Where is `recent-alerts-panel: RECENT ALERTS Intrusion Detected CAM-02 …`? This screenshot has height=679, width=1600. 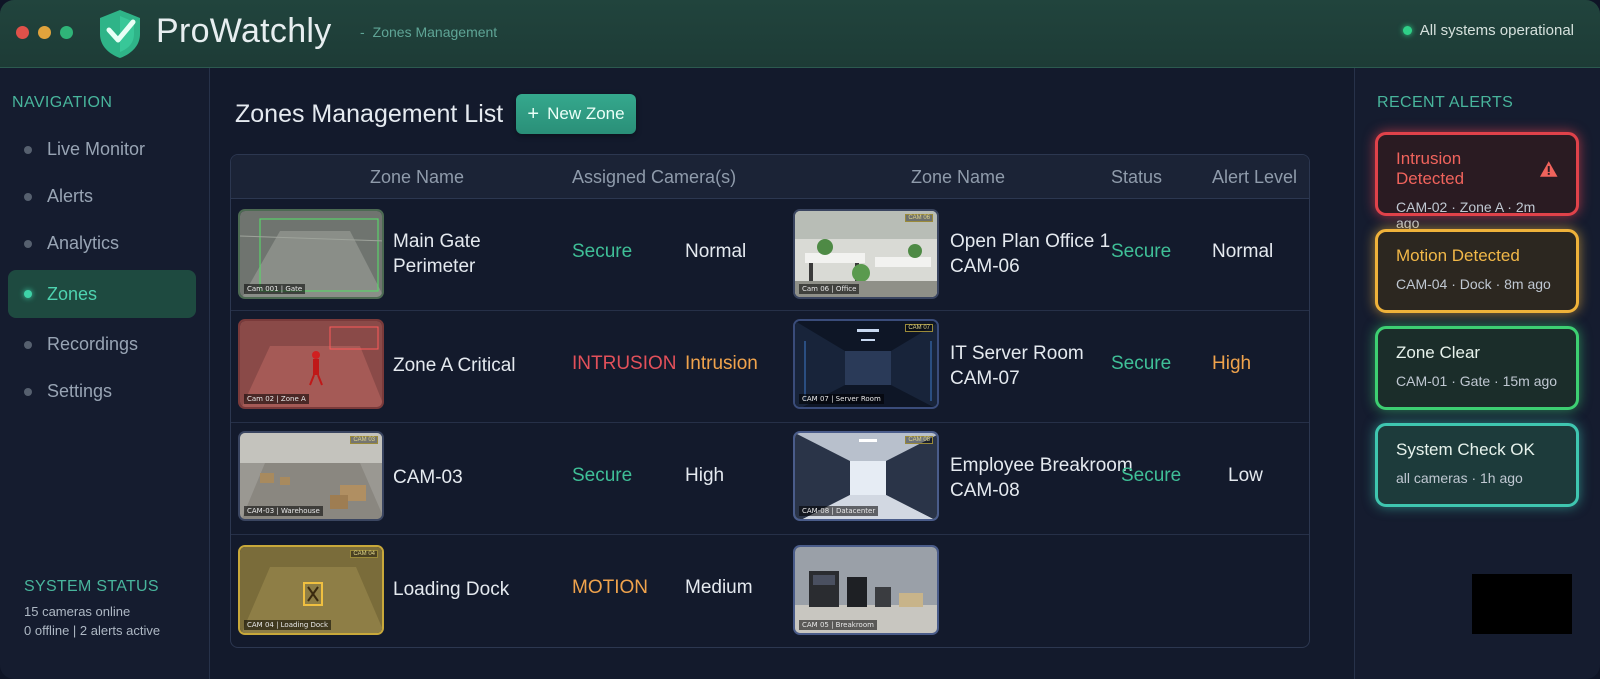
recent-alerts-panel: RECENT ALERTS Intrusion Detected CAM-02 … is located at coordinates (1477, 373).